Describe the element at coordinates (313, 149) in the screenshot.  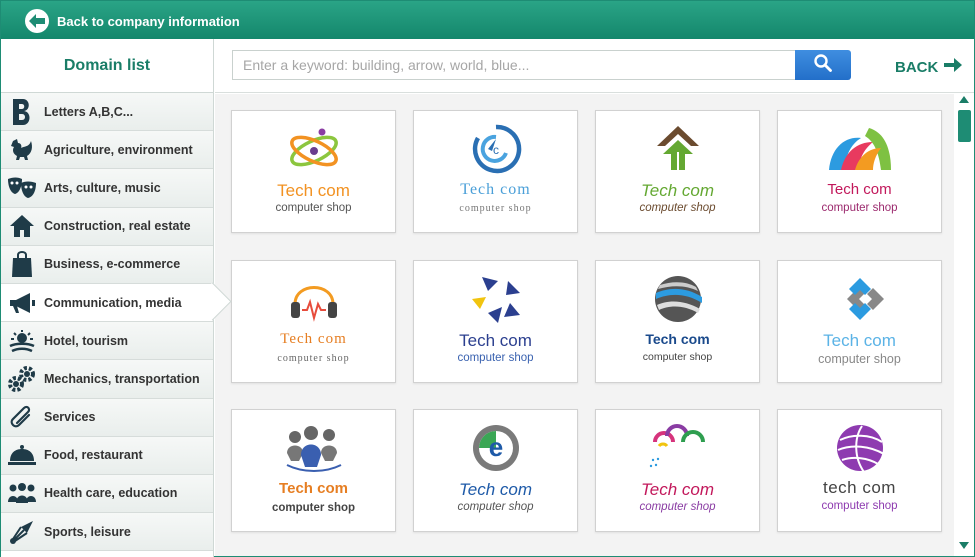
I see `atom-logo-icon` at that location.